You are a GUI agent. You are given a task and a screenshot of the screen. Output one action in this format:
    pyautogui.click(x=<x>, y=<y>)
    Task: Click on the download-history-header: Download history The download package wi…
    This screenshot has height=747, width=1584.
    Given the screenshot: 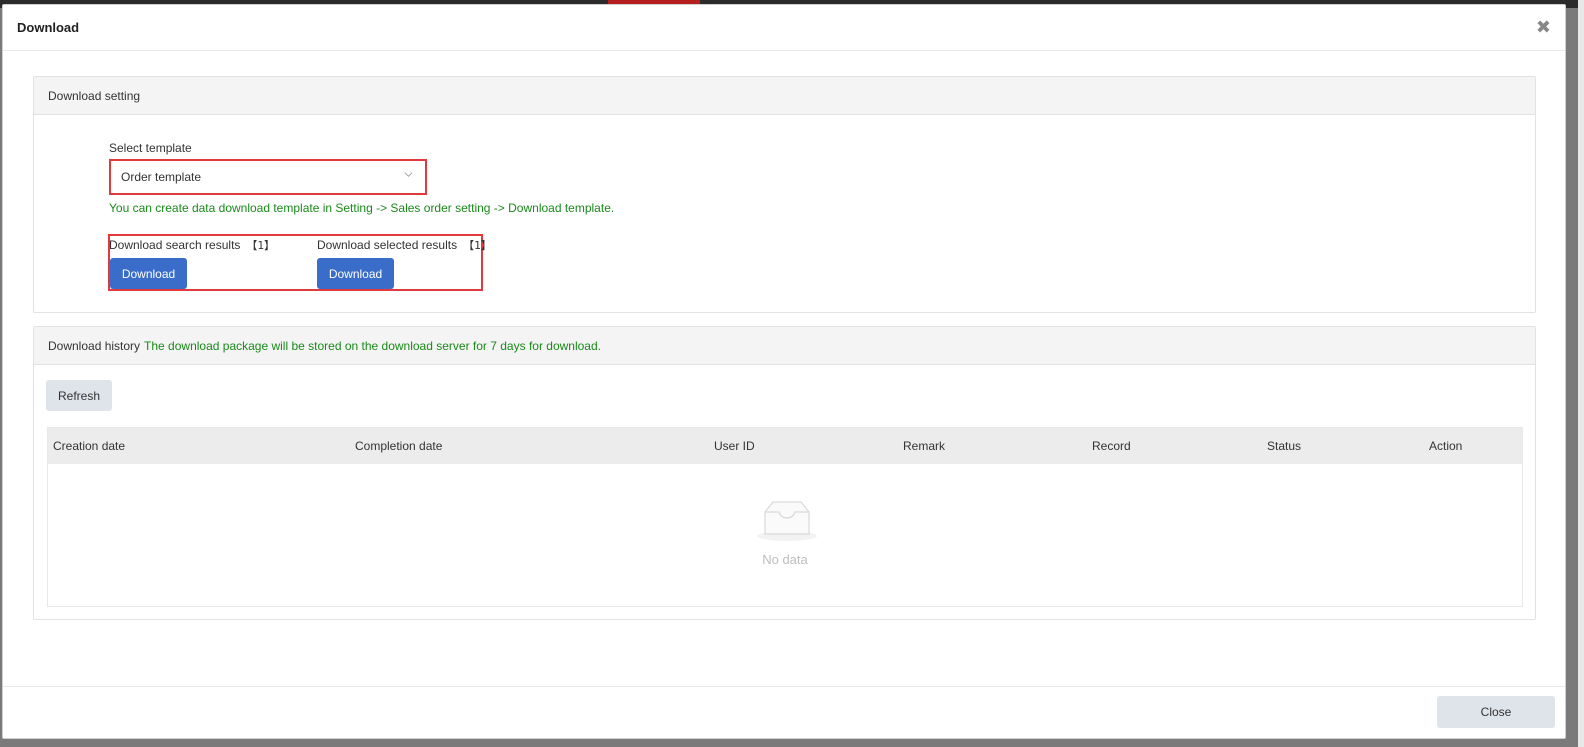 What is the action you would take?
    pyautogui.click(x=784, y=346)
    